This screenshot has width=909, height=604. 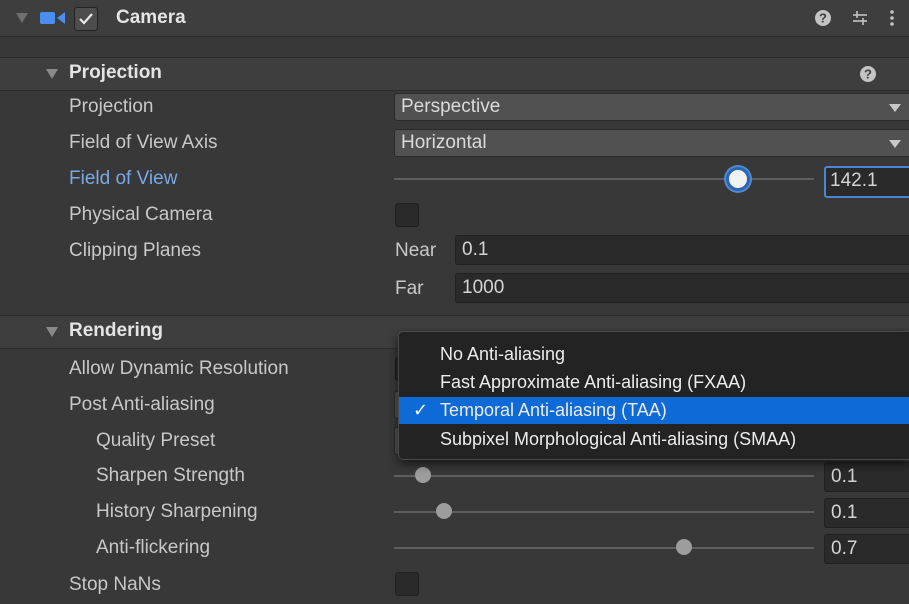 I want to click on stop-nans-checkbox, so click(x=407, y=584).